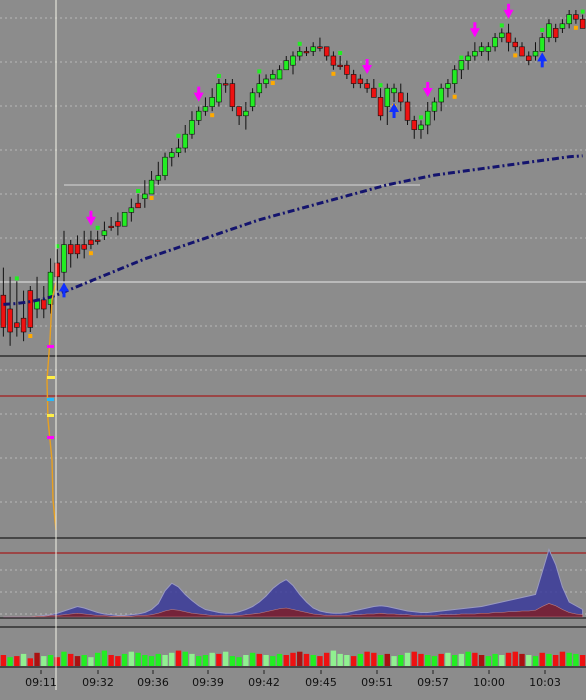 This screenshot has height=700, width=586. What do you see at coordinates (153, 682) in the screenshot?
I see `x-tick-label: 09:36` at bounding box center [153, 682].